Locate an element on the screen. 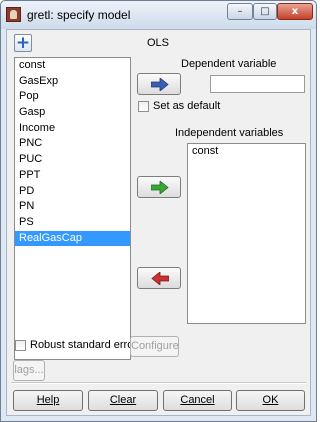  variable-list-item: GasExp is located at coordinates (72, 82).